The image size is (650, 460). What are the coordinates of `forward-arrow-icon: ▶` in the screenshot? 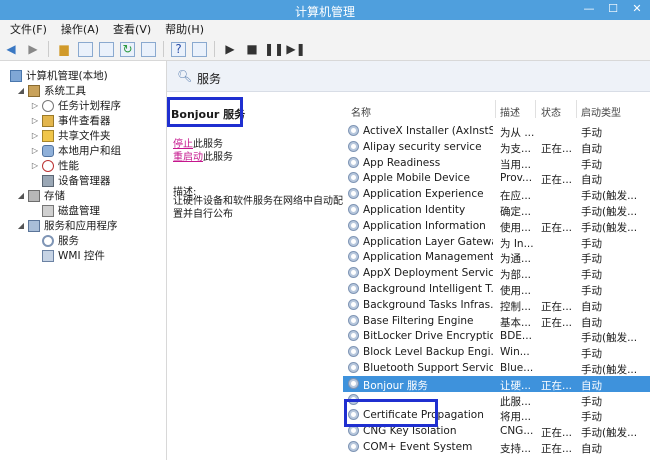 It's located at (33, 49).